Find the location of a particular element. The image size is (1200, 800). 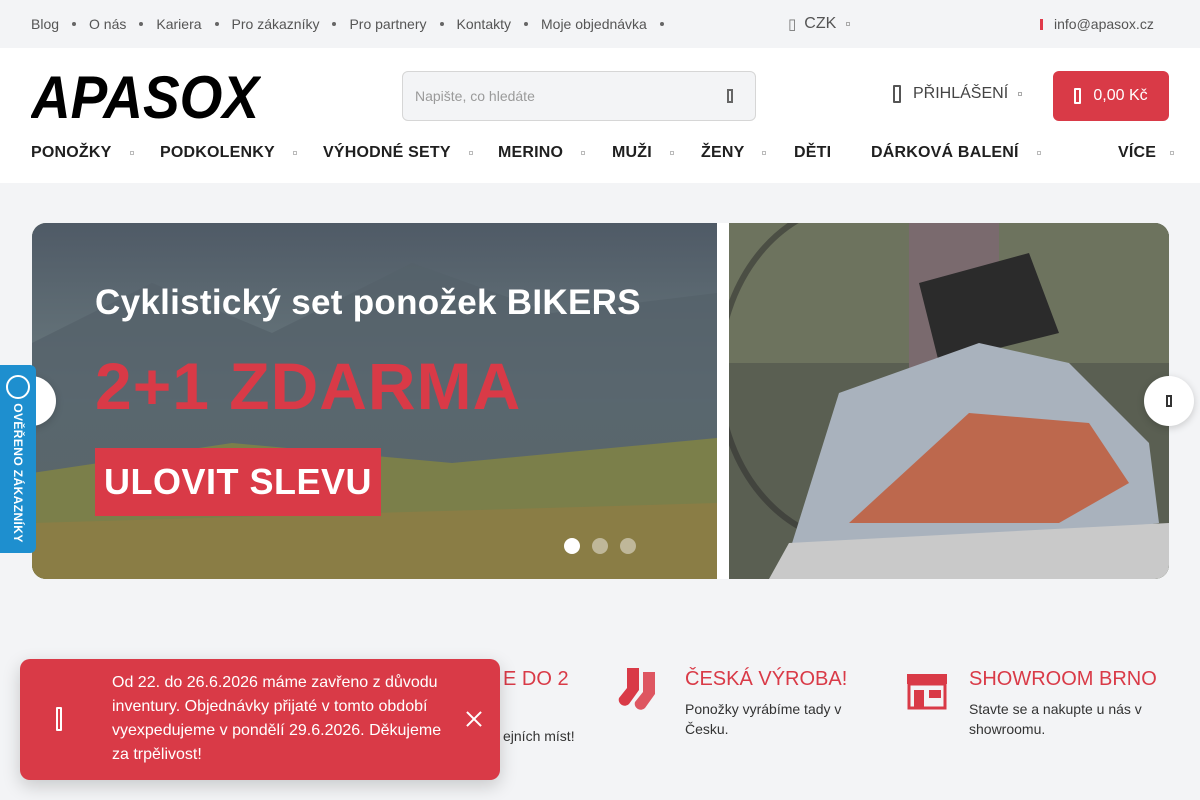

nav-label: DĚTI is located at coordinates (813, 152).